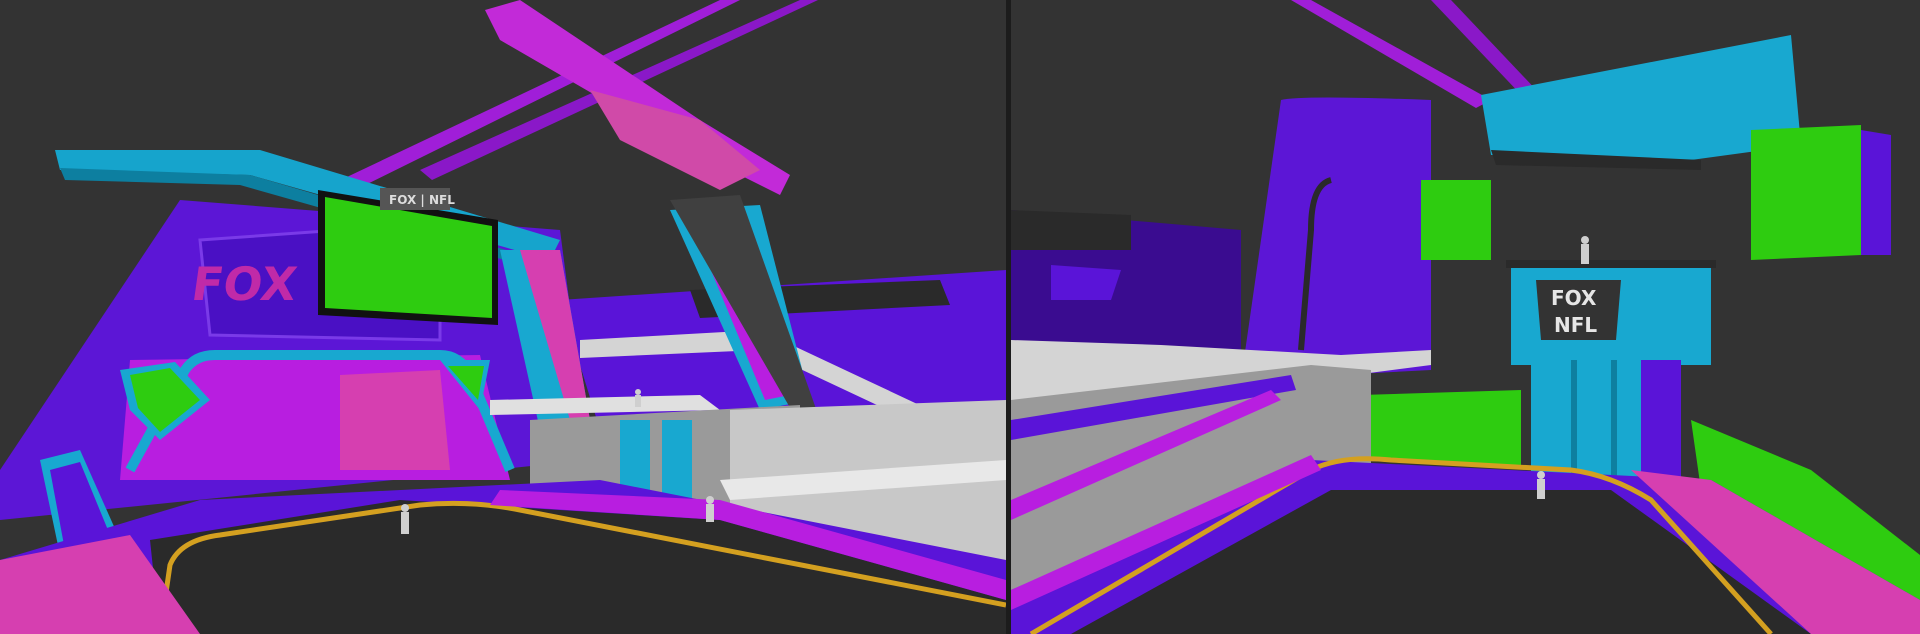  I want to click on scoreboard-logo: FOX | NFL, so click(422, 200).